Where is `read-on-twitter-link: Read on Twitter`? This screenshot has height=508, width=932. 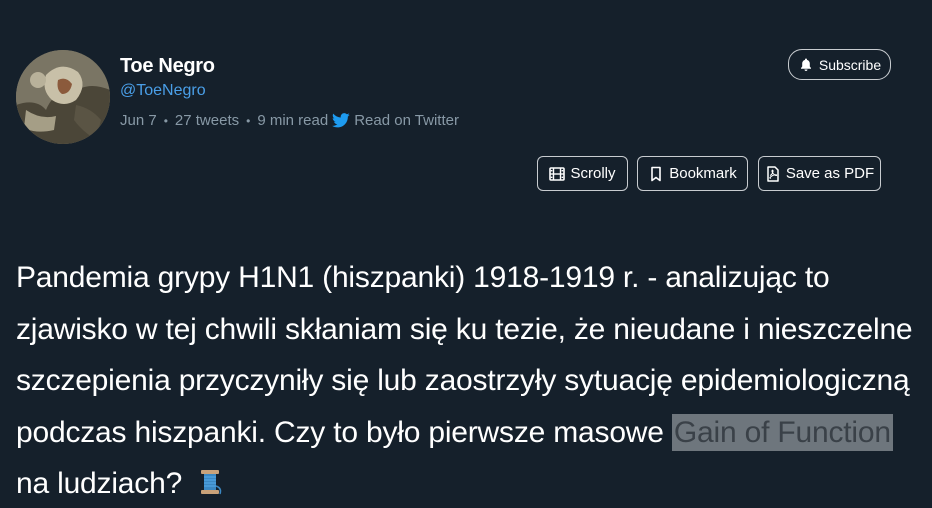
read-on-twitter-link: Read on Twitter is located at coordinates (406, 120).